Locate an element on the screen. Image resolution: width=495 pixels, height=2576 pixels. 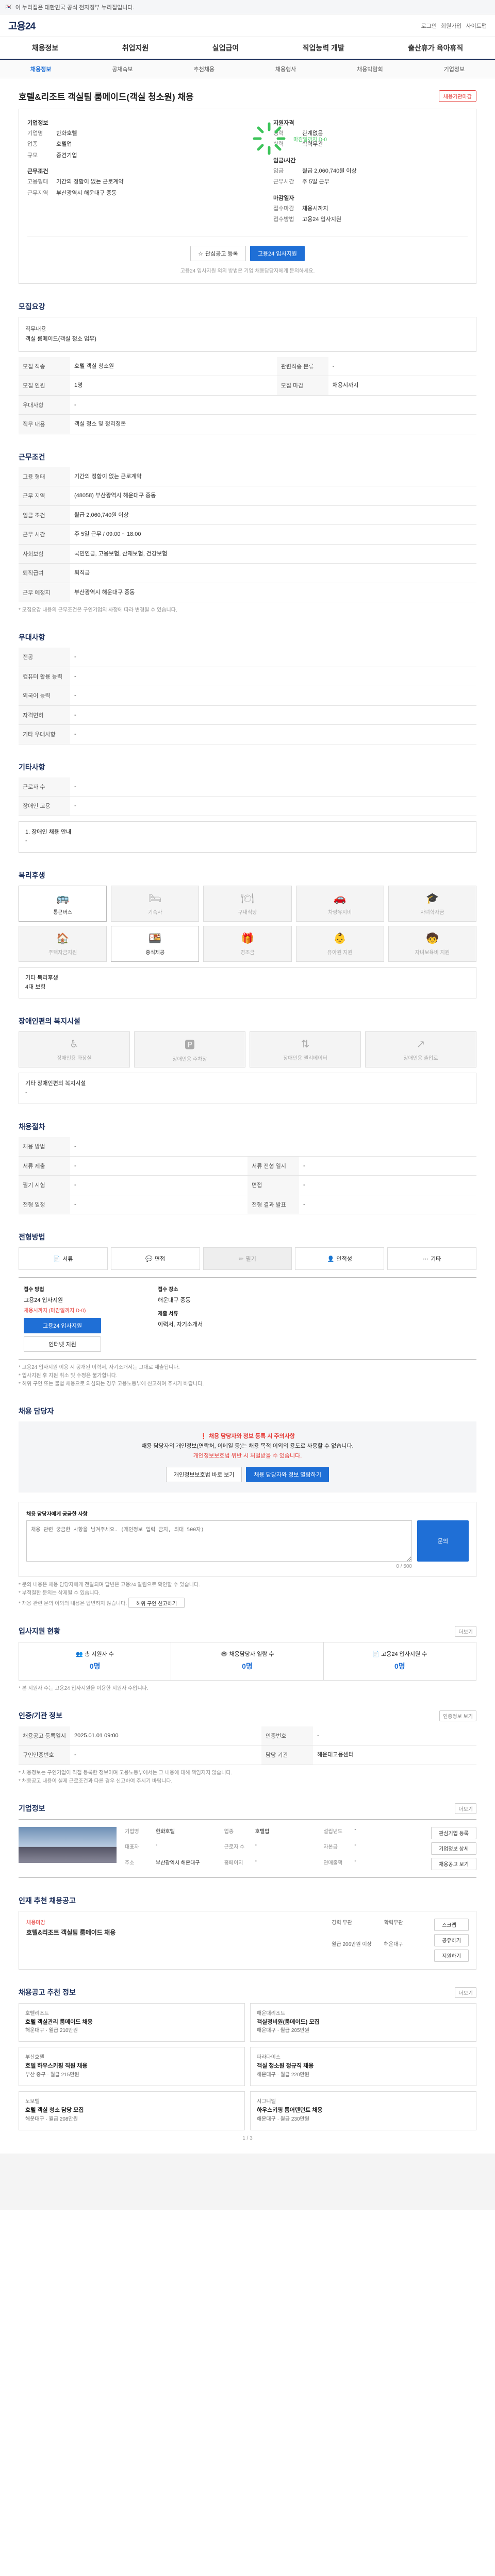
tab-docs: 📄 서류 is located at coordinates (63, 1258).